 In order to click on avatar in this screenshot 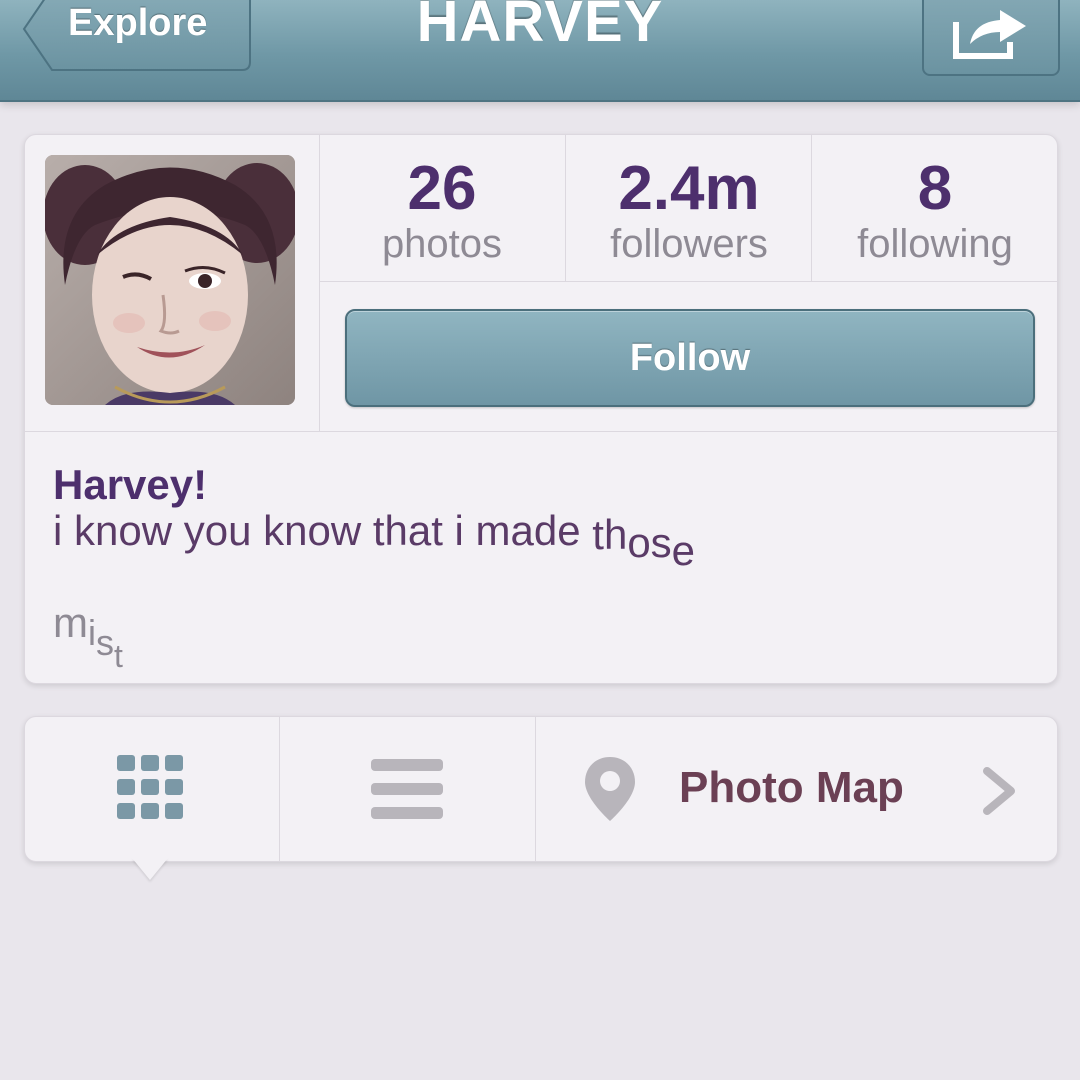, I will do `click(170, 280)`.